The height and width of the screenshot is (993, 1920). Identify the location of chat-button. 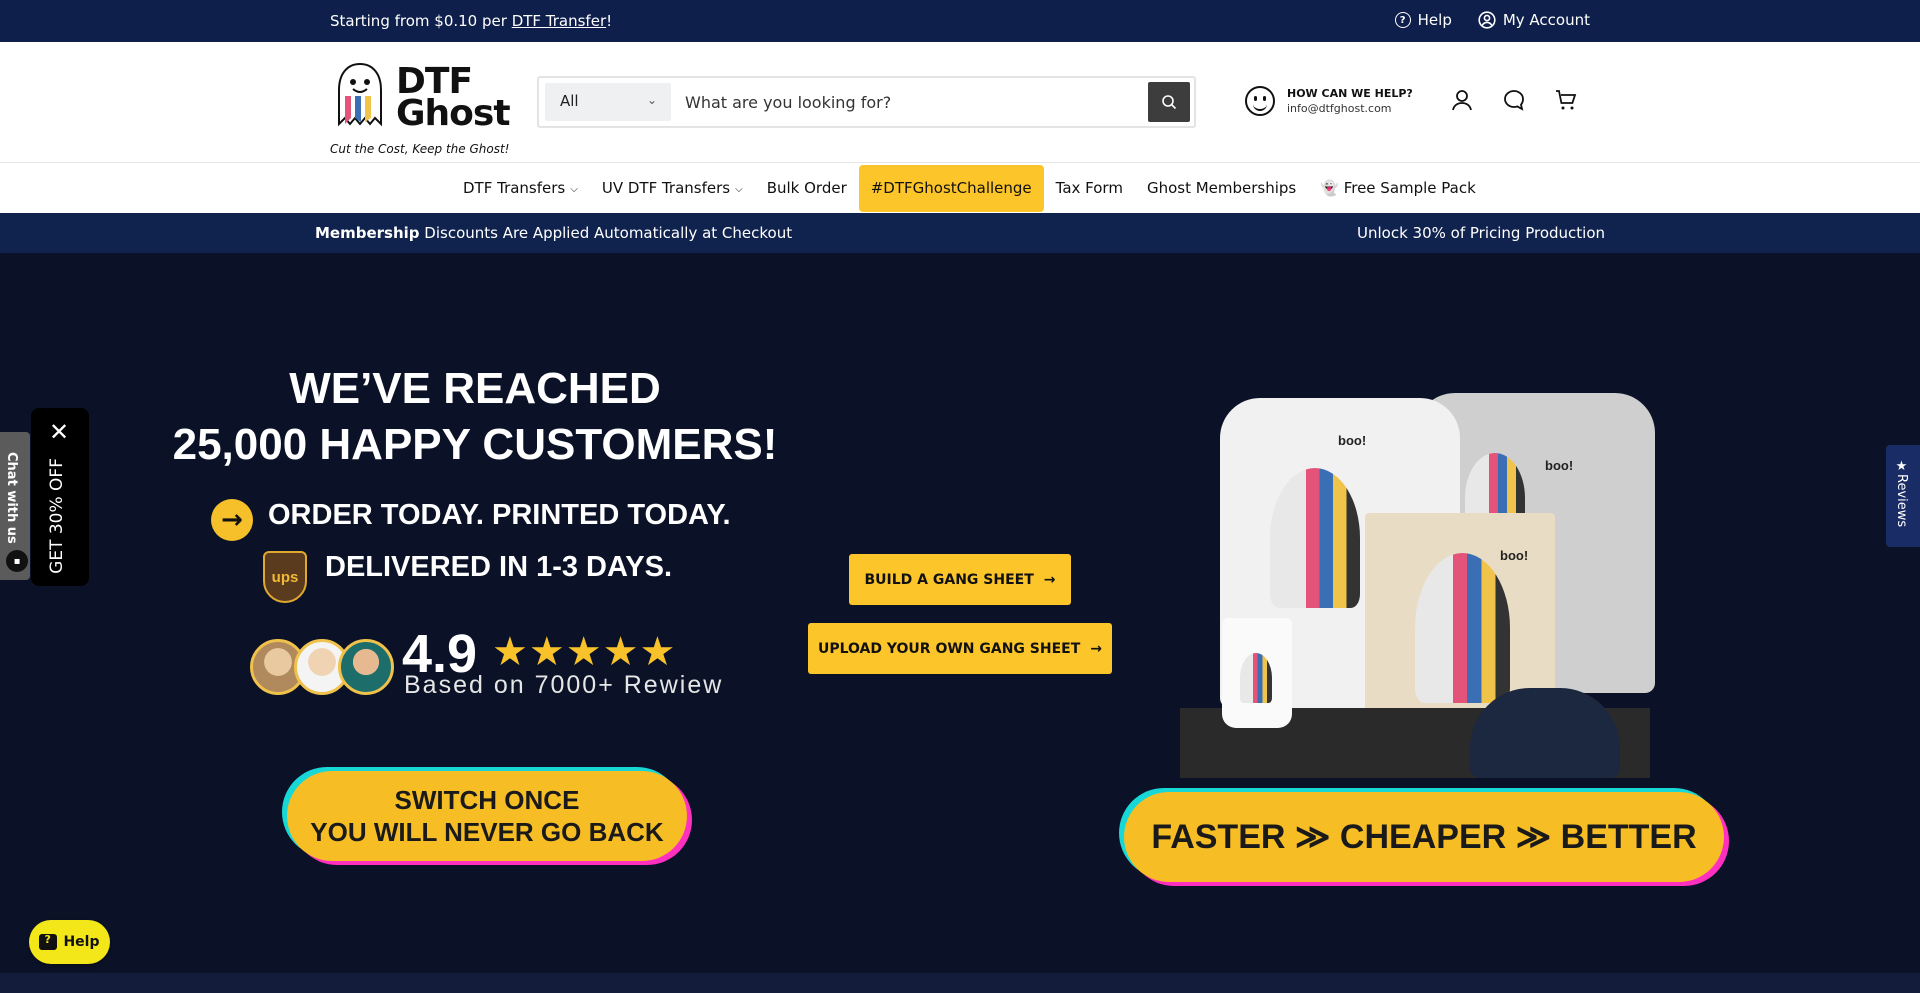
(1514, 100).